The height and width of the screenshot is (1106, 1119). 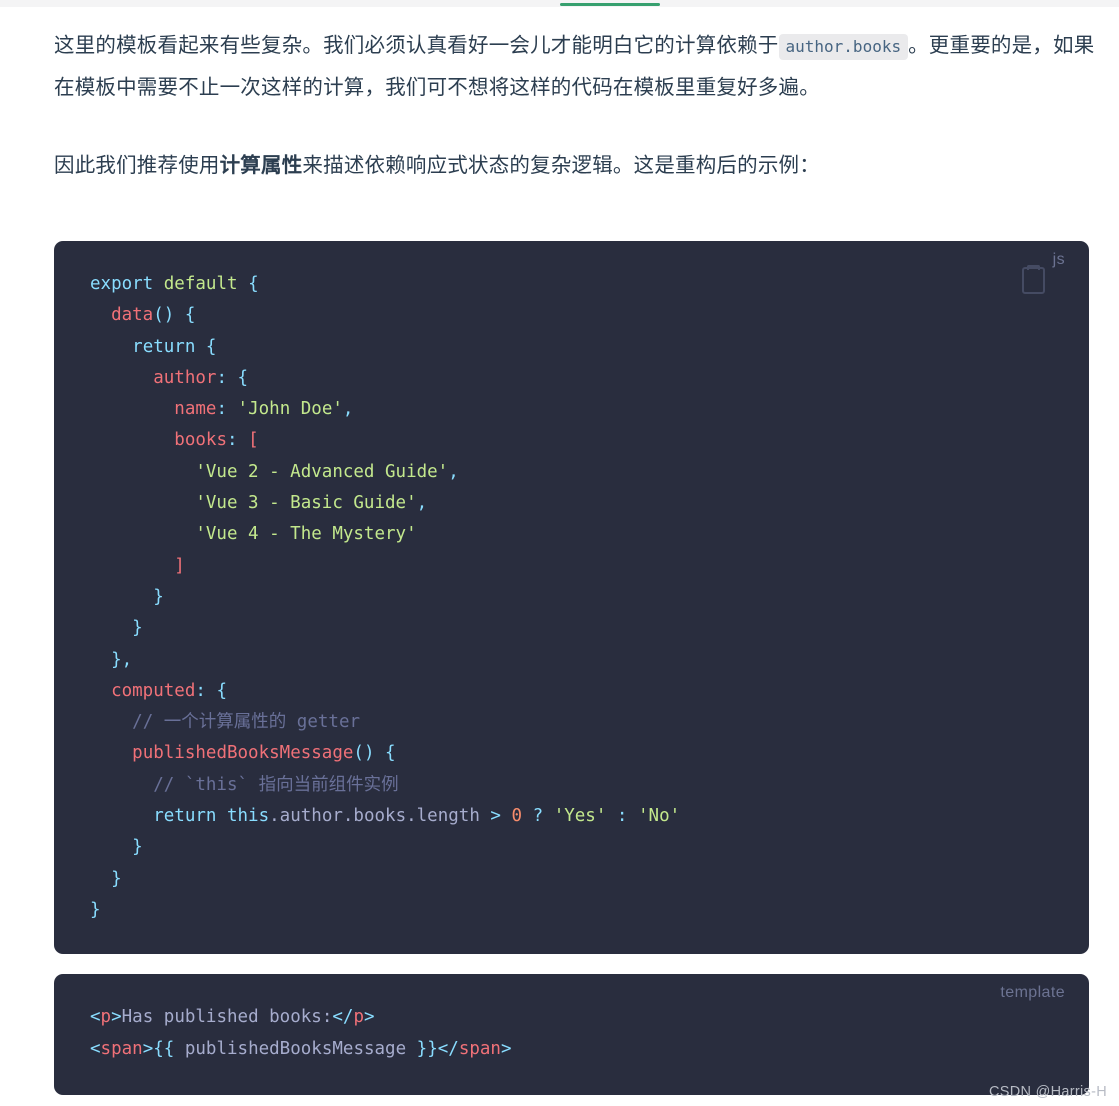 I want to click on code-token: default, so click(x=200, y=284).